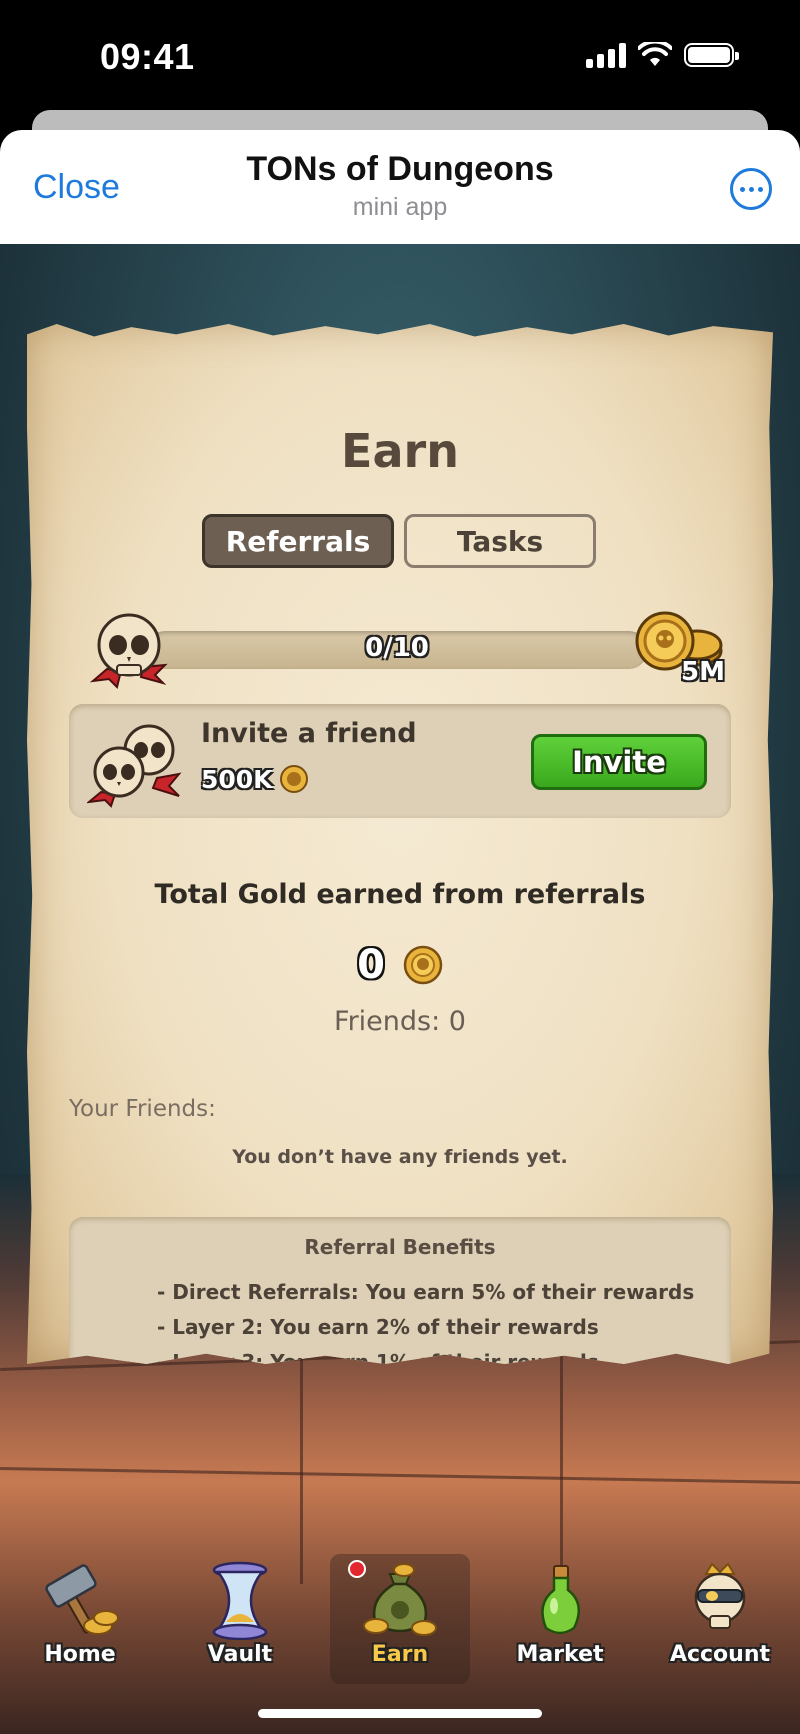 Image resolution: width=800 pixels, height=1734 pixels. I want to click on progress-text: 0/10, so click(397, 648).